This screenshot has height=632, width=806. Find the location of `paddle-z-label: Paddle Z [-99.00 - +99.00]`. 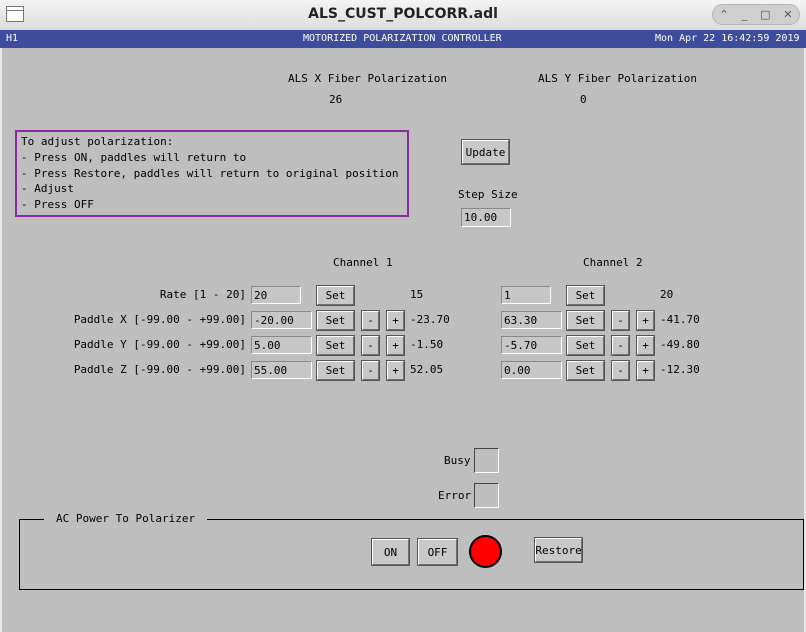

paddle-z-label: Paddle Z [-99.00 - +99.00] is located at coordinates (159, 369).